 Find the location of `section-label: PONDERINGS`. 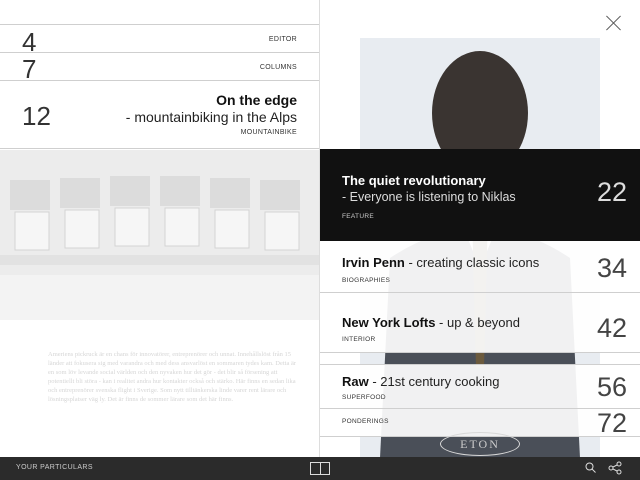

section-label: PONDERINGS is located at coordinates (365, 421).